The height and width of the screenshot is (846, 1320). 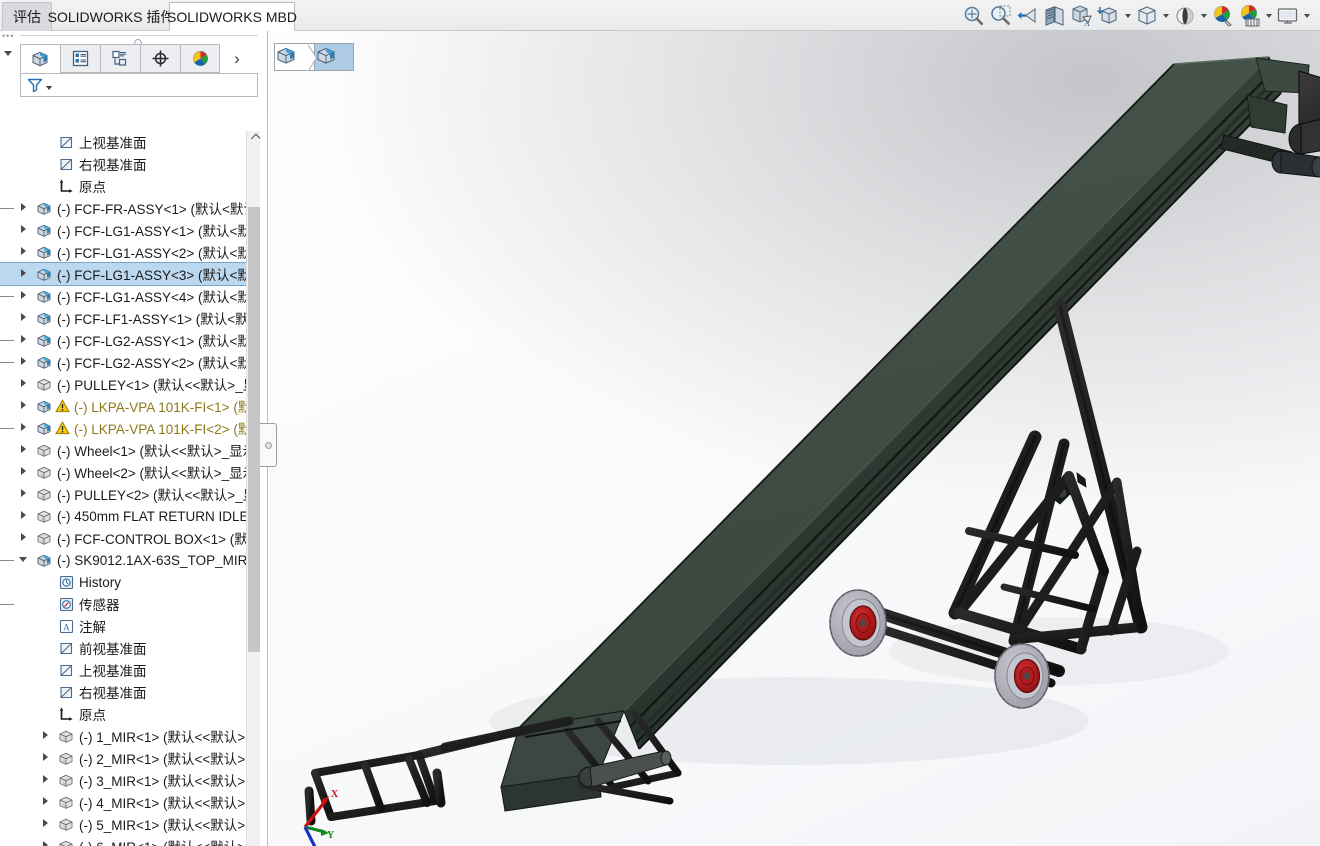 What do you see at coordinates (40, 58) in the screenshot?
I see `panel-tab-feature-manager` at bounding box center [40, 58].